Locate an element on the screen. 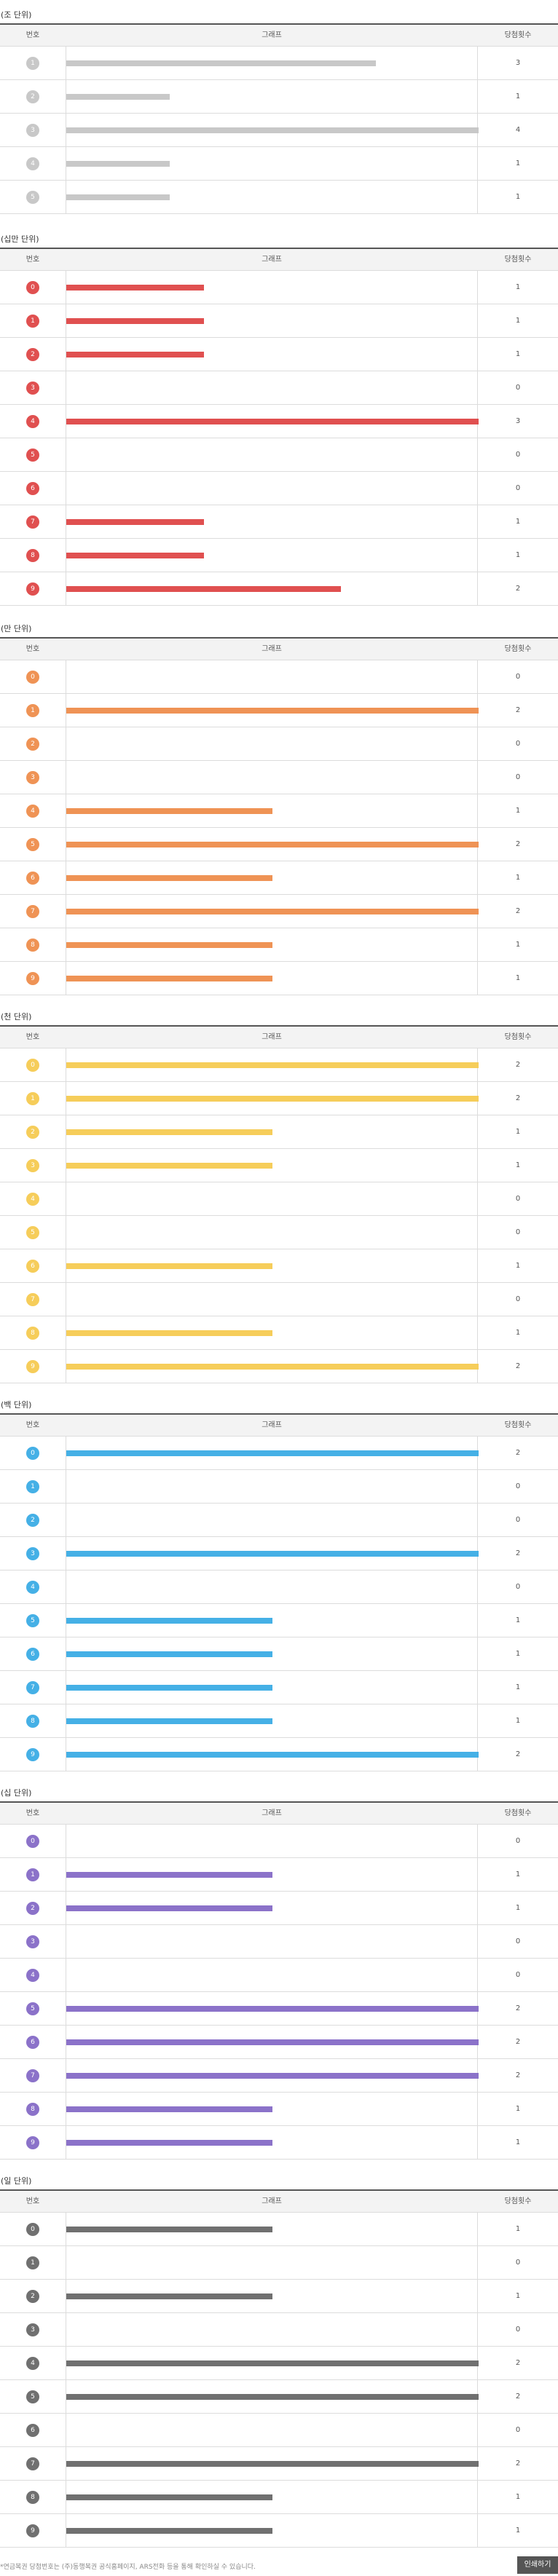 The image size is (558, 2576). table-row: 92 is located at coordinates (279, 1755).